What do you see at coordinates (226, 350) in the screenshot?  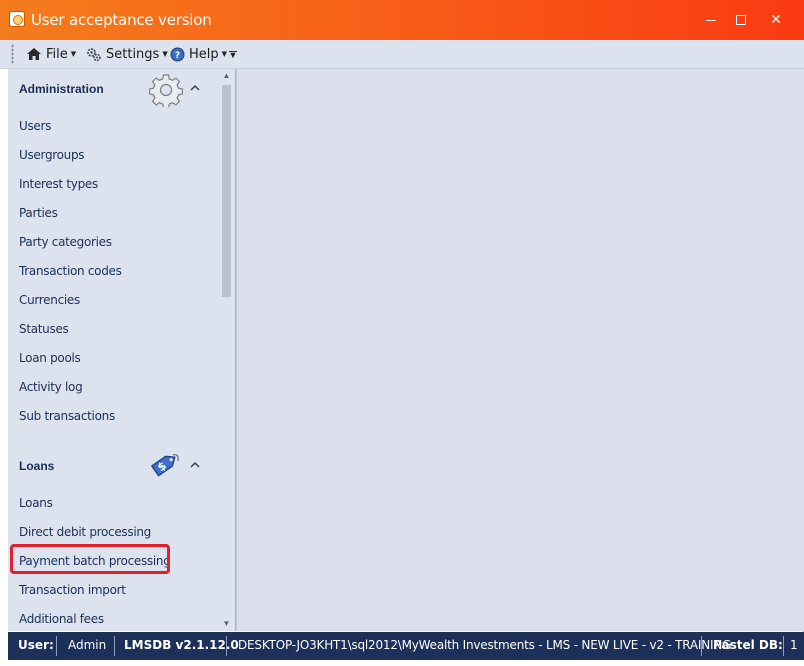 I see `sidebar-scrollbar: ▲ ▼` at bounding box center [226, 350].